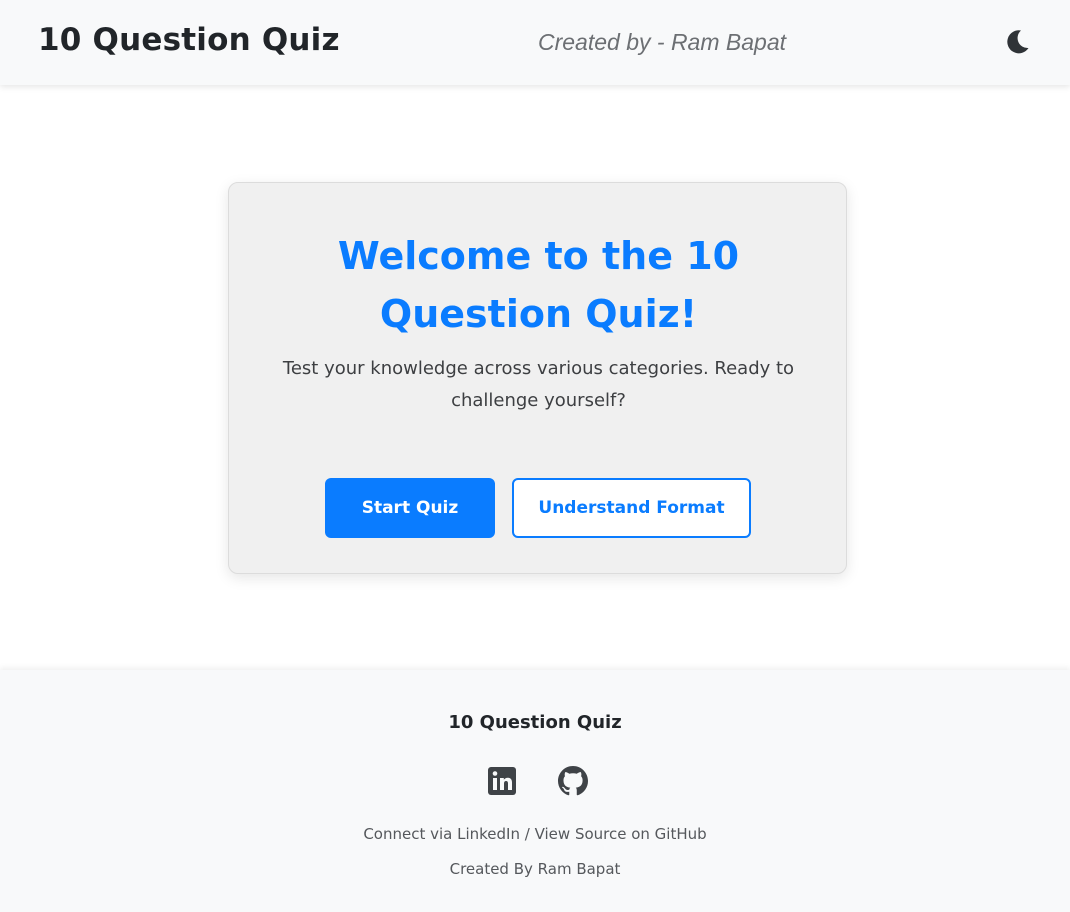 This screenshot has height=912, width=1070. I want to click on github-link, so click(573, 781).